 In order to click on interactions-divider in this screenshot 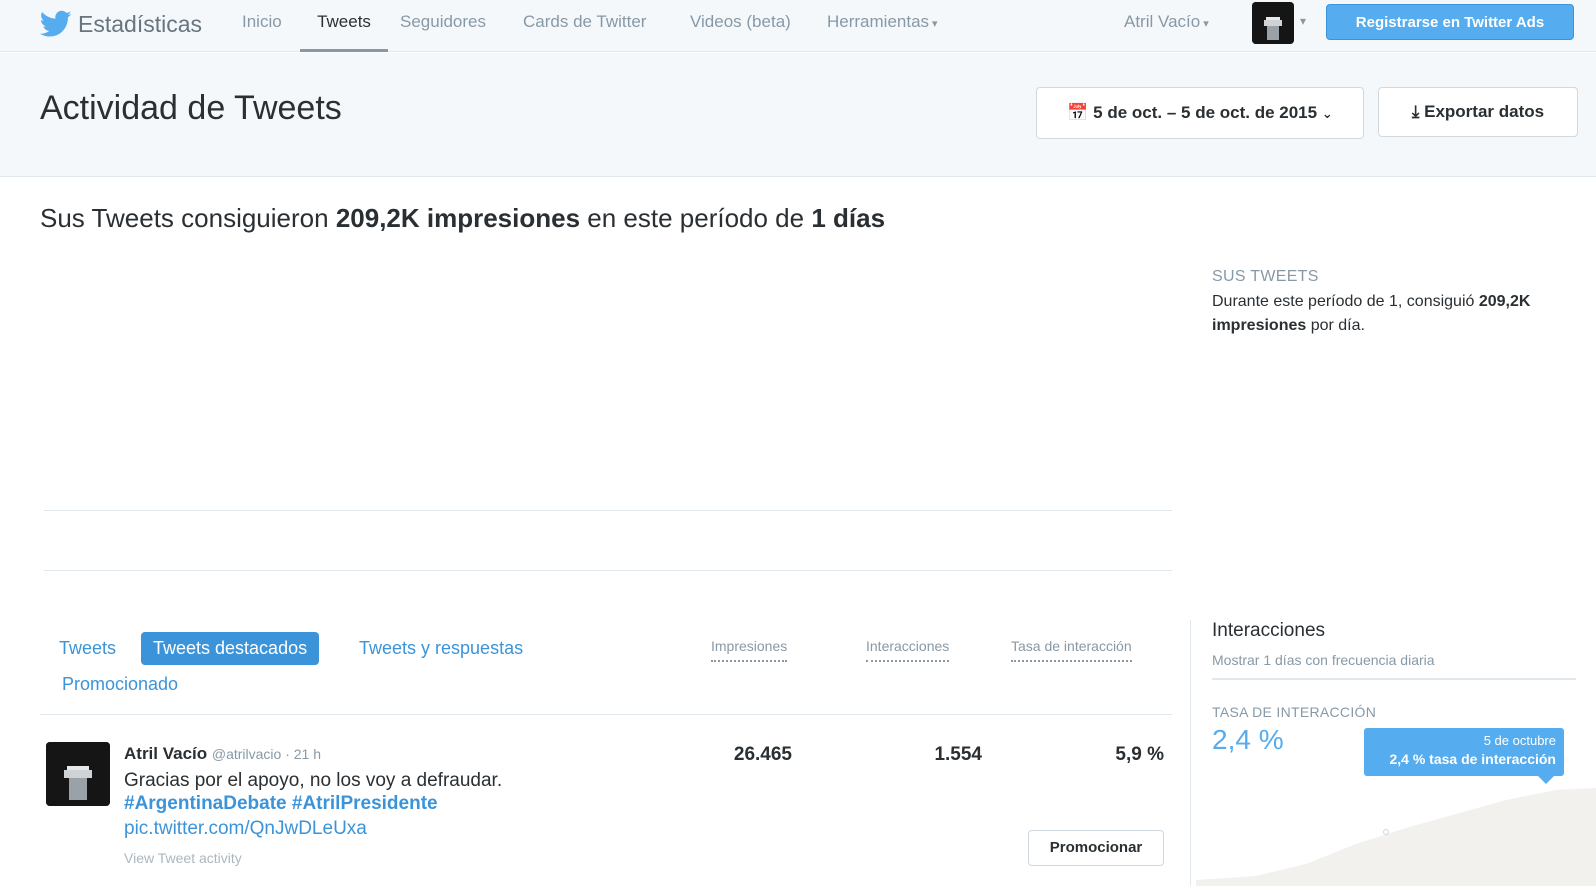, I will do `click(1394, 679)`.